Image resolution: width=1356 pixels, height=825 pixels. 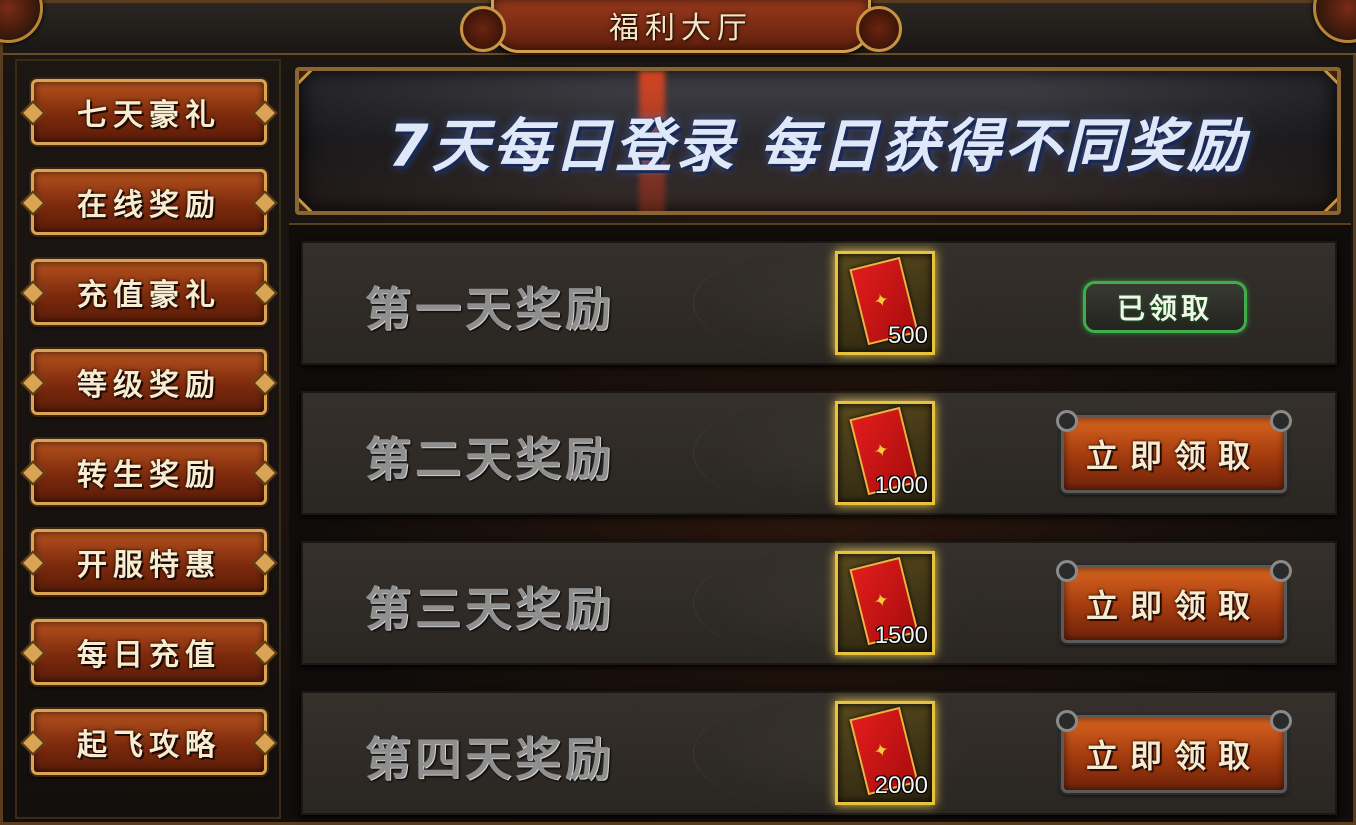 What do you see at coordinates (490, 759) in the screenshot?
I see `reward-row-label: 第四天奖励` at bounding box center [490, 759].